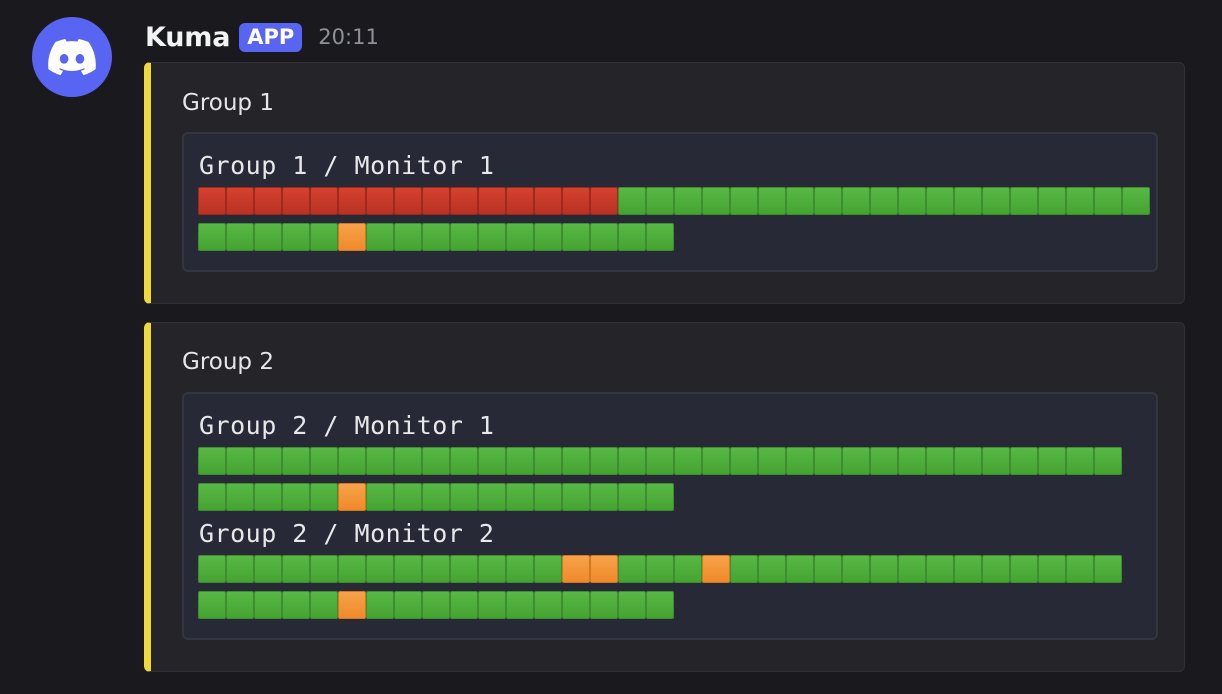  I want to click on app-badge: APP, so click(271, 37).